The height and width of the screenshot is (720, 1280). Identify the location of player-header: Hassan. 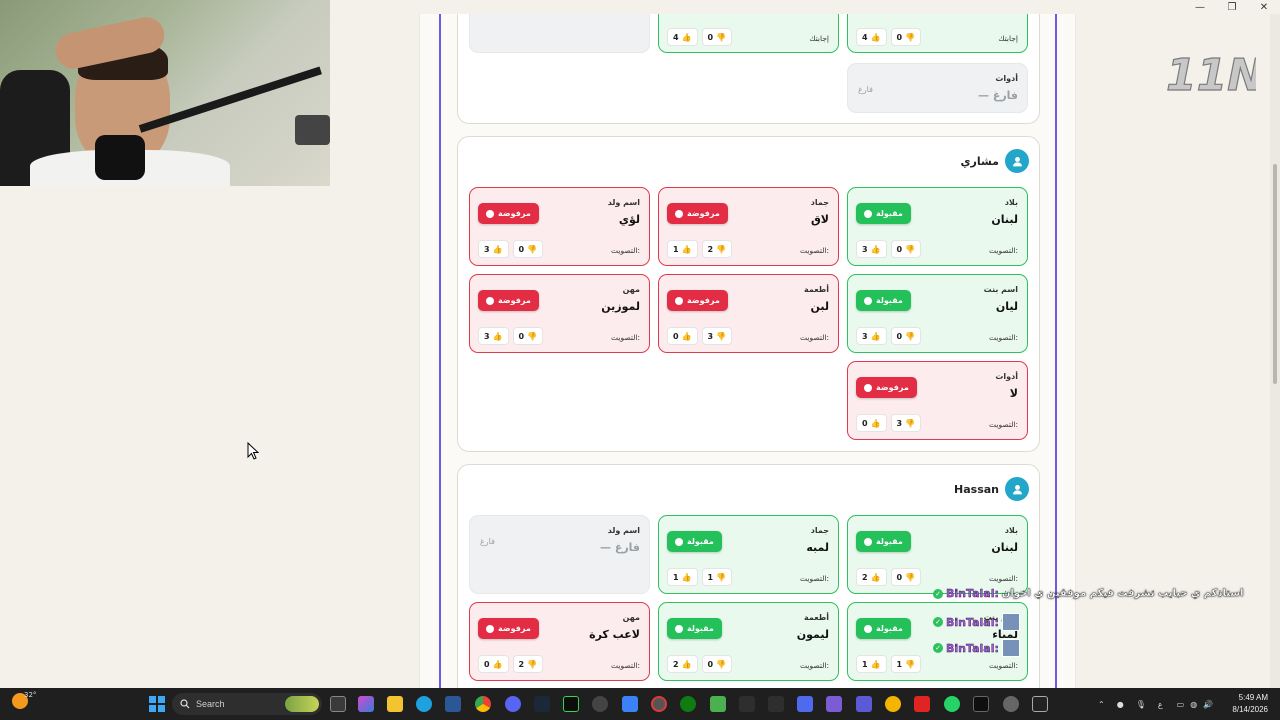
(991, 489).